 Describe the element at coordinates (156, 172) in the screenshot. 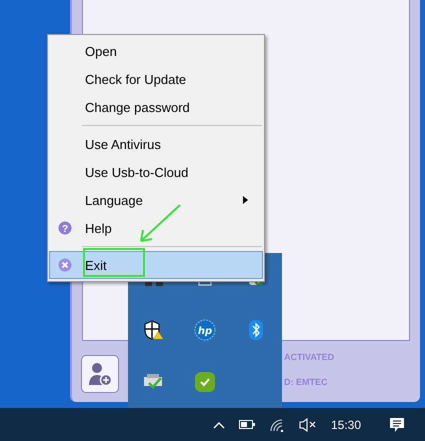

I see `menu-item: Use Usb-to-Cloud` at that location.